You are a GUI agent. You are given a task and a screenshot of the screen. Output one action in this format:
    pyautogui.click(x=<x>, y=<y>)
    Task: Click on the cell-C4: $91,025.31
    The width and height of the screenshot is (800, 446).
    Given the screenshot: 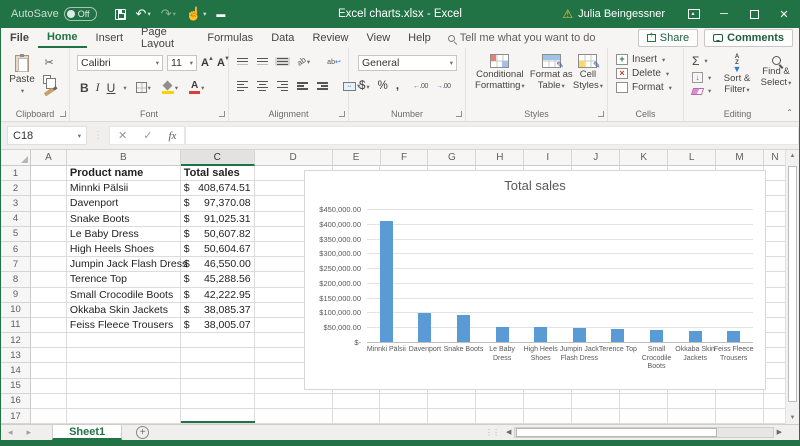 What is the action you would take?
    pyautogui.click(x=217, y=219)
    